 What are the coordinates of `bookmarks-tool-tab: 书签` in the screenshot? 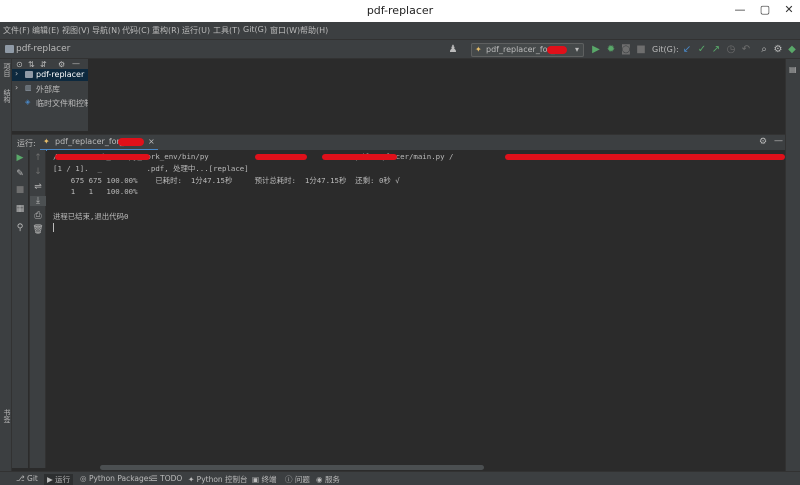 It's located at (7, 416).